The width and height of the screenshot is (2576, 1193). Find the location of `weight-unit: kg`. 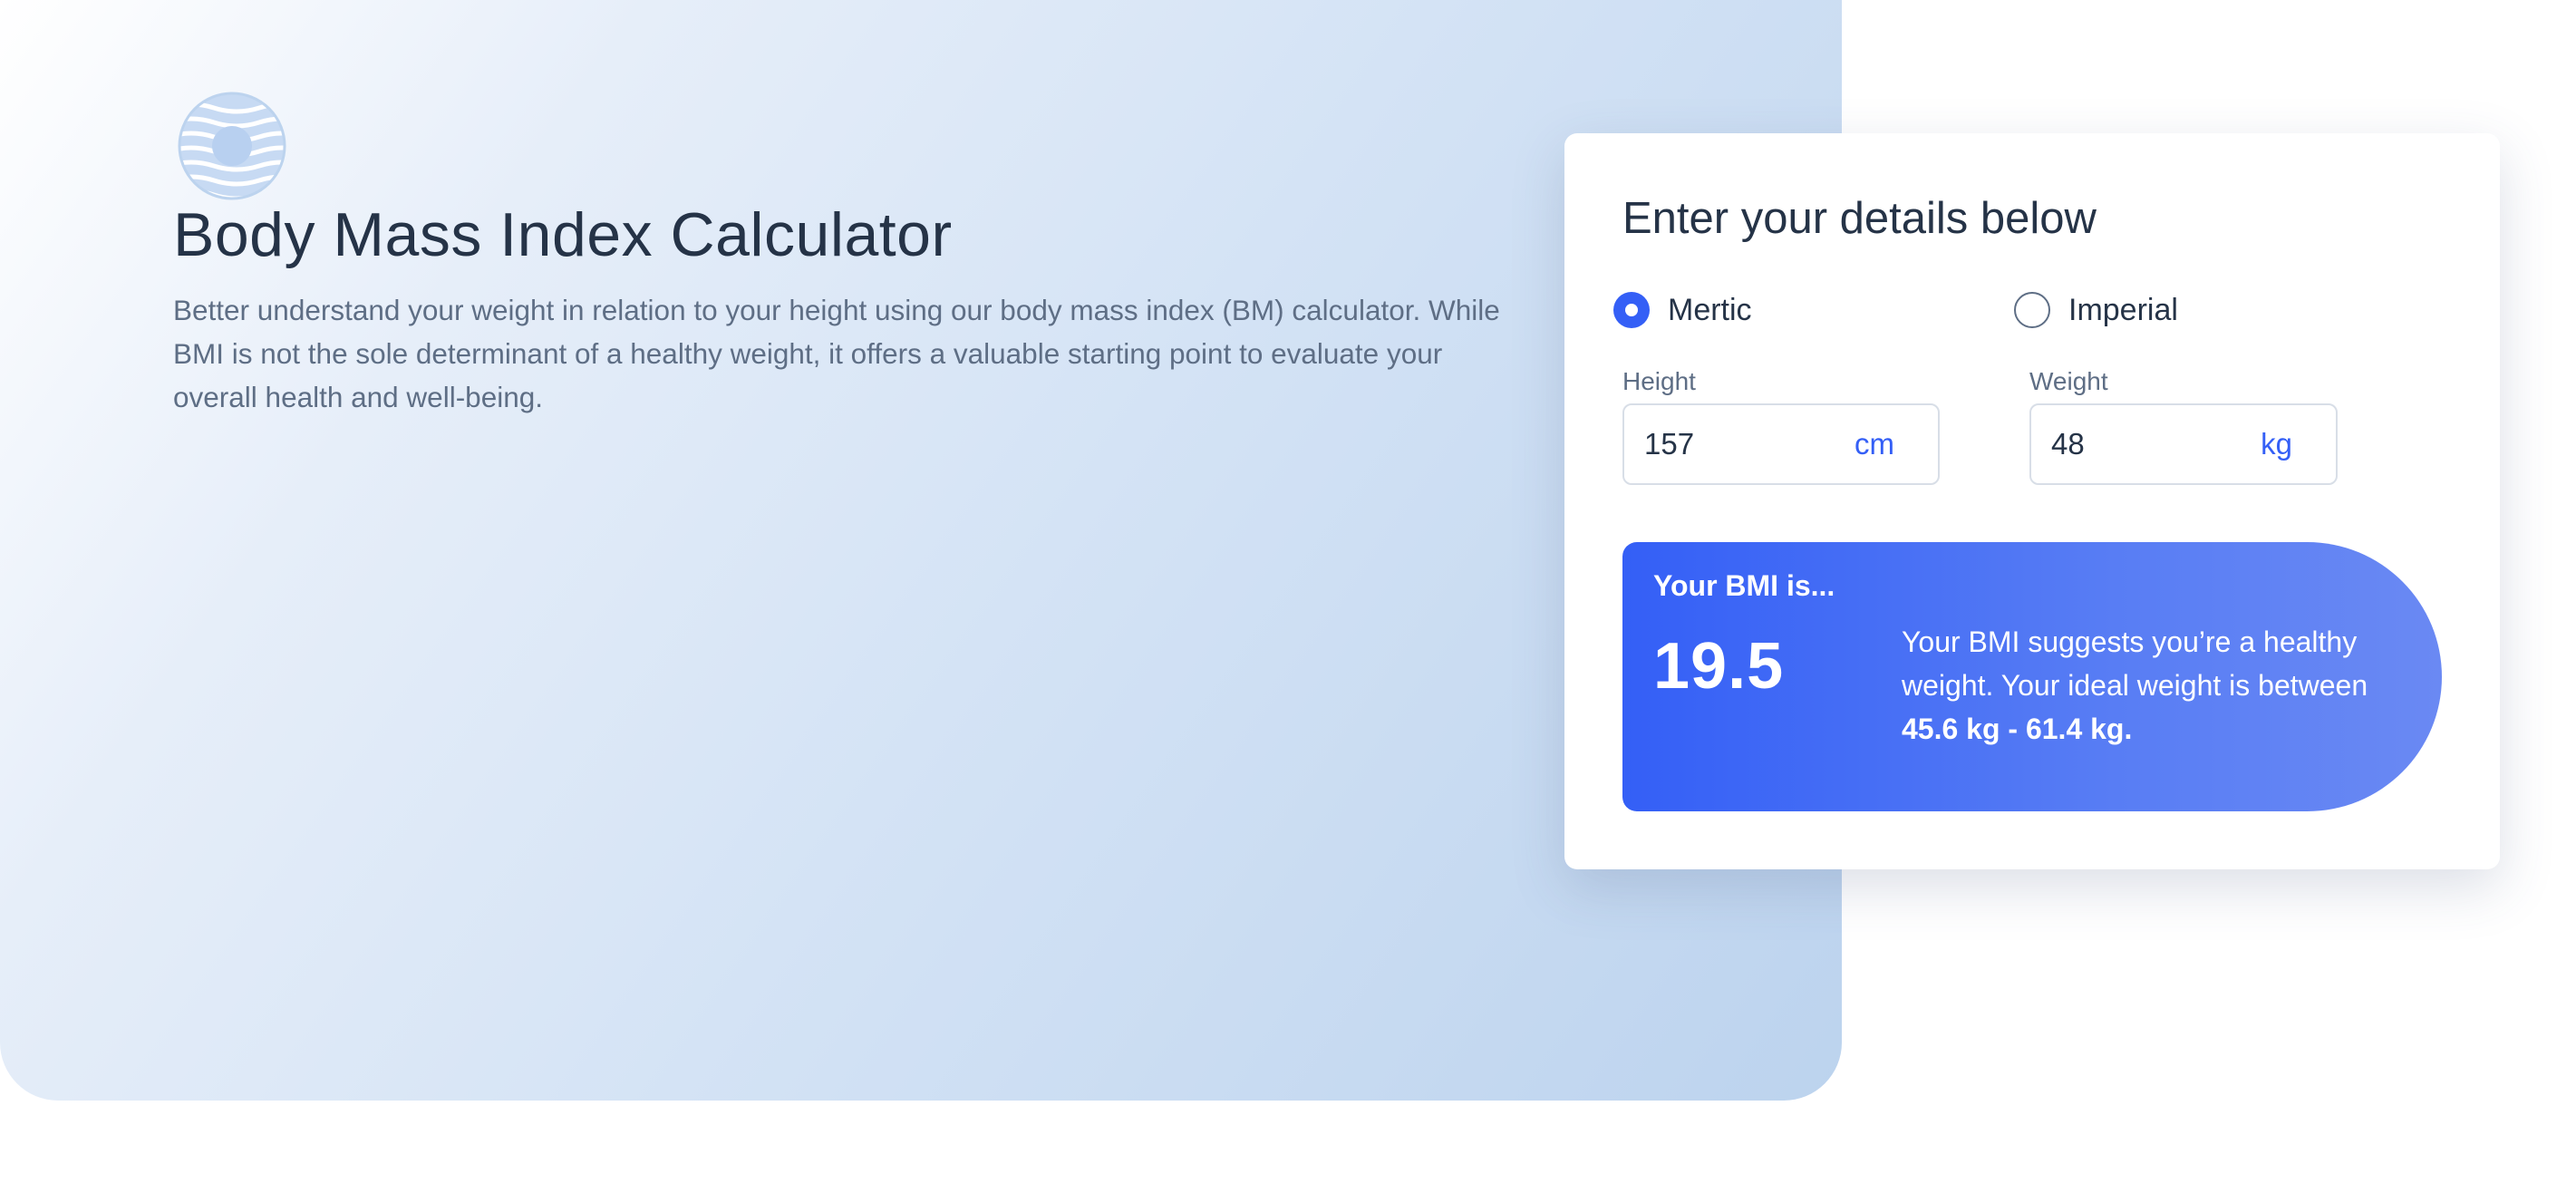

weight-unit: kg is located at coordinates (2276, 444).